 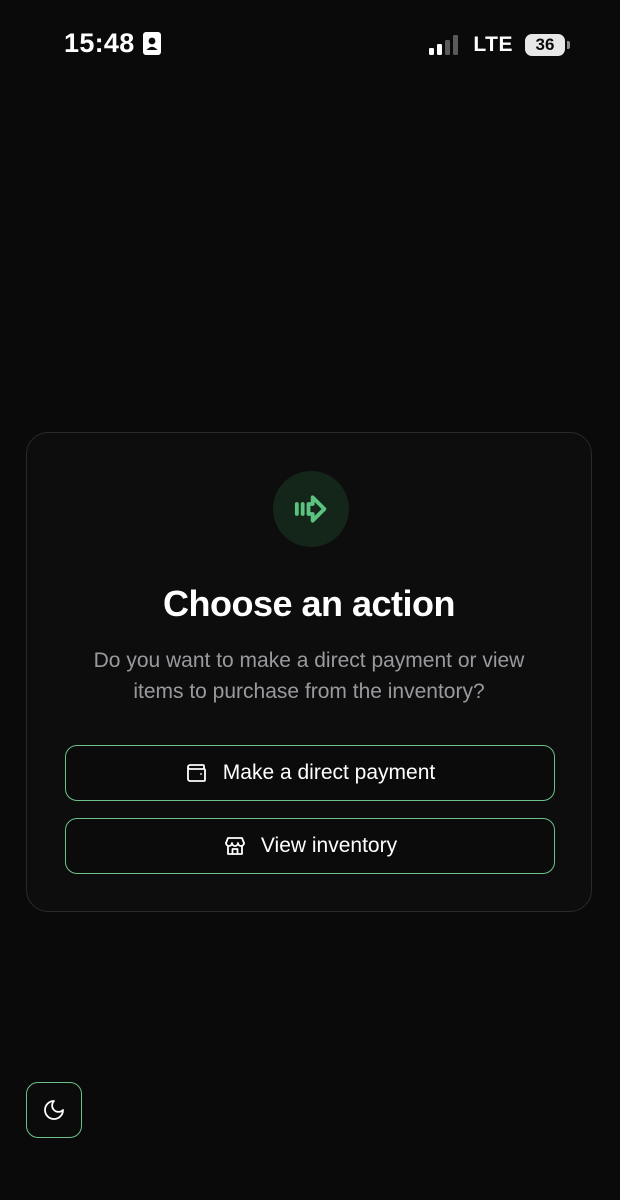 I want to click on card-title: Choose an action, so click(x=309, y=603).